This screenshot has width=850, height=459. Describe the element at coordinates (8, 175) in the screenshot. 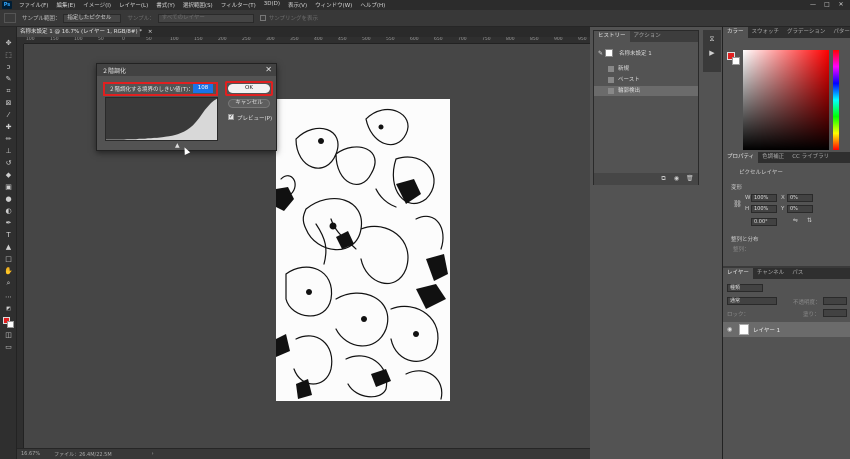

I see `eraser-tool-icon: ◆` at that location.